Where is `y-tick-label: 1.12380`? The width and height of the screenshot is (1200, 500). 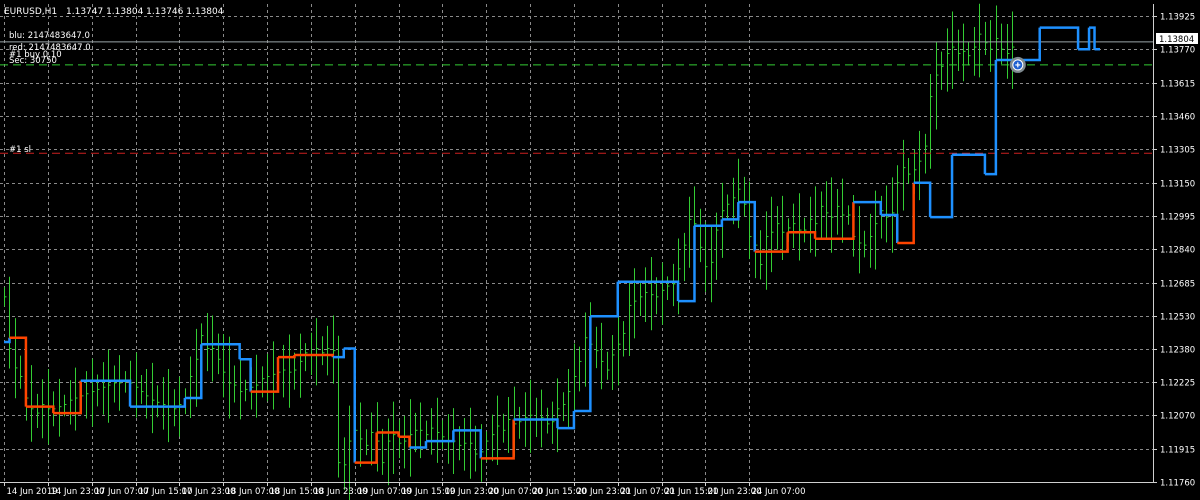
y-tick-label: 1.12380 is located at coordinates (1177, 351).